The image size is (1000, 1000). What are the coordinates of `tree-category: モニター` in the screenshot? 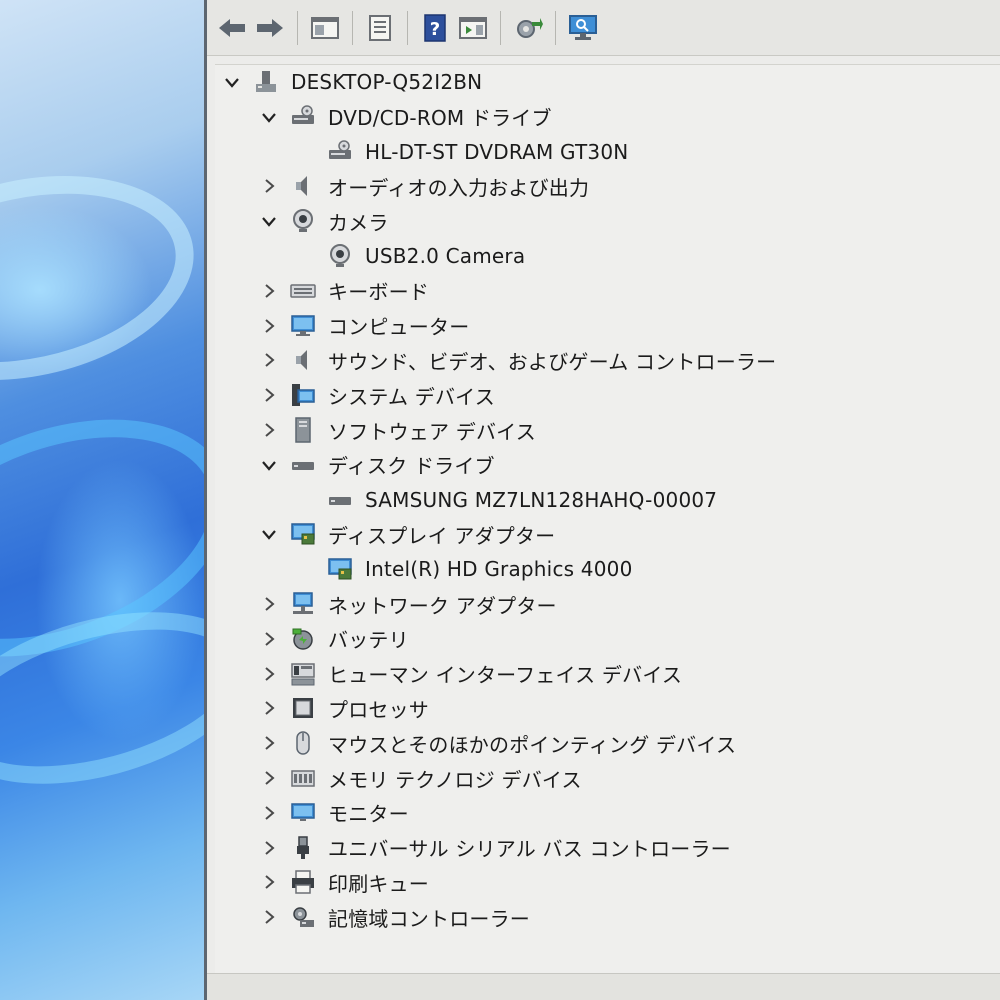 It's located at (333, 813).